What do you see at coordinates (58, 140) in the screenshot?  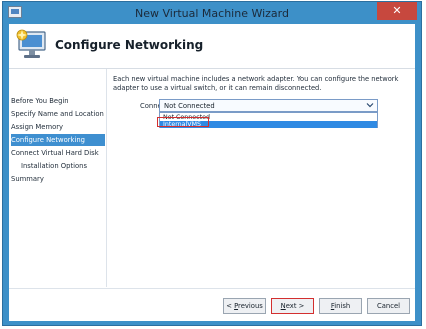 I see `nav-step-configure-networking: Configure Networking` at bounding box center [58, 140].